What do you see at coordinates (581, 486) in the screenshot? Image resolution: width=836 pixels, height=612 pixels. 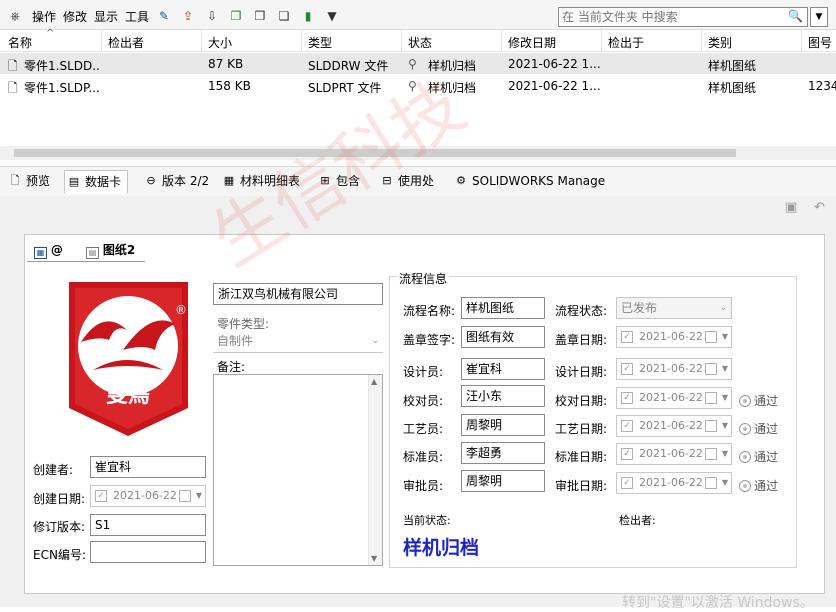 I see `approve-date-label: 审批日期:` at bounding box center [581, 486].